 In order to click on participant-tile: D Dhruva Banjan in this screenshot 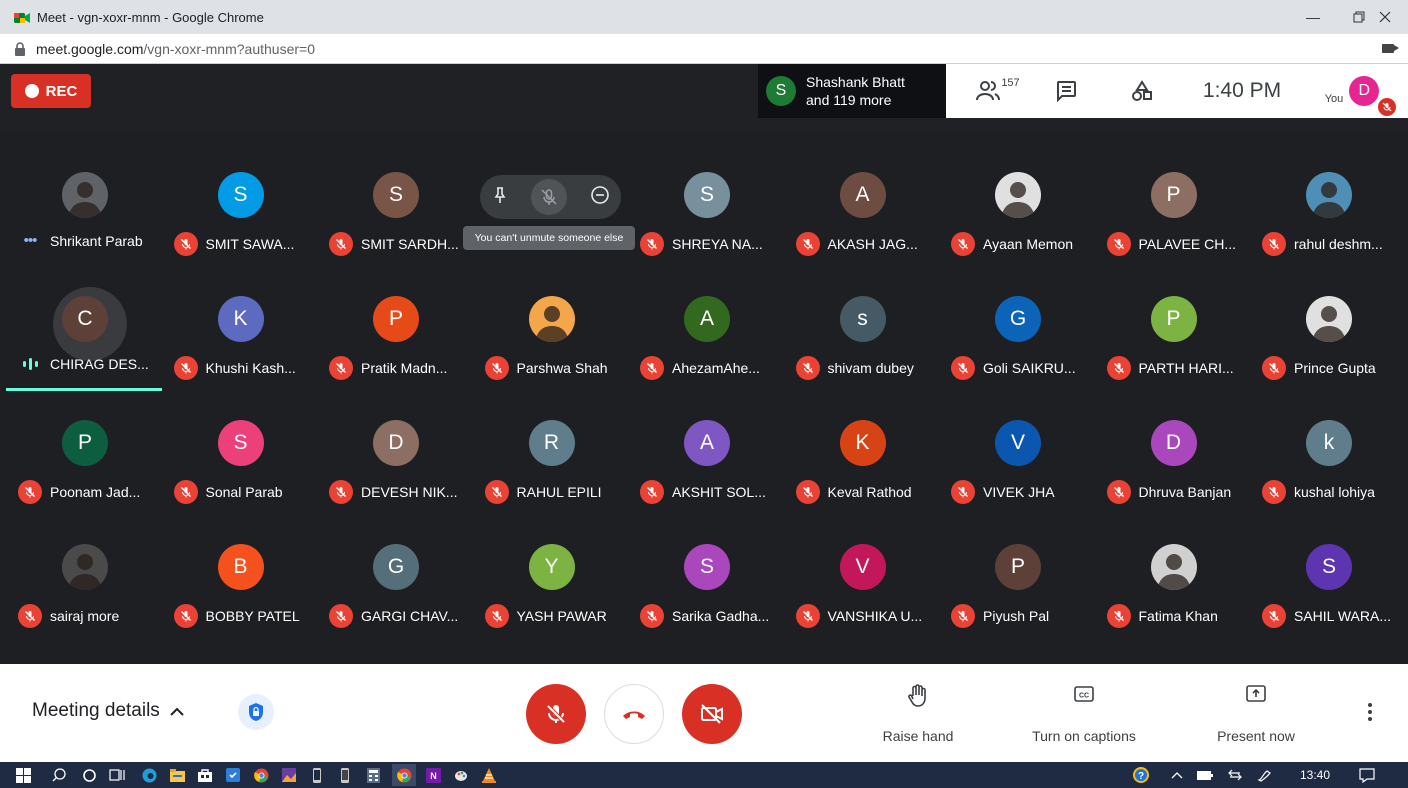, I will do `click(1172, 444)`.